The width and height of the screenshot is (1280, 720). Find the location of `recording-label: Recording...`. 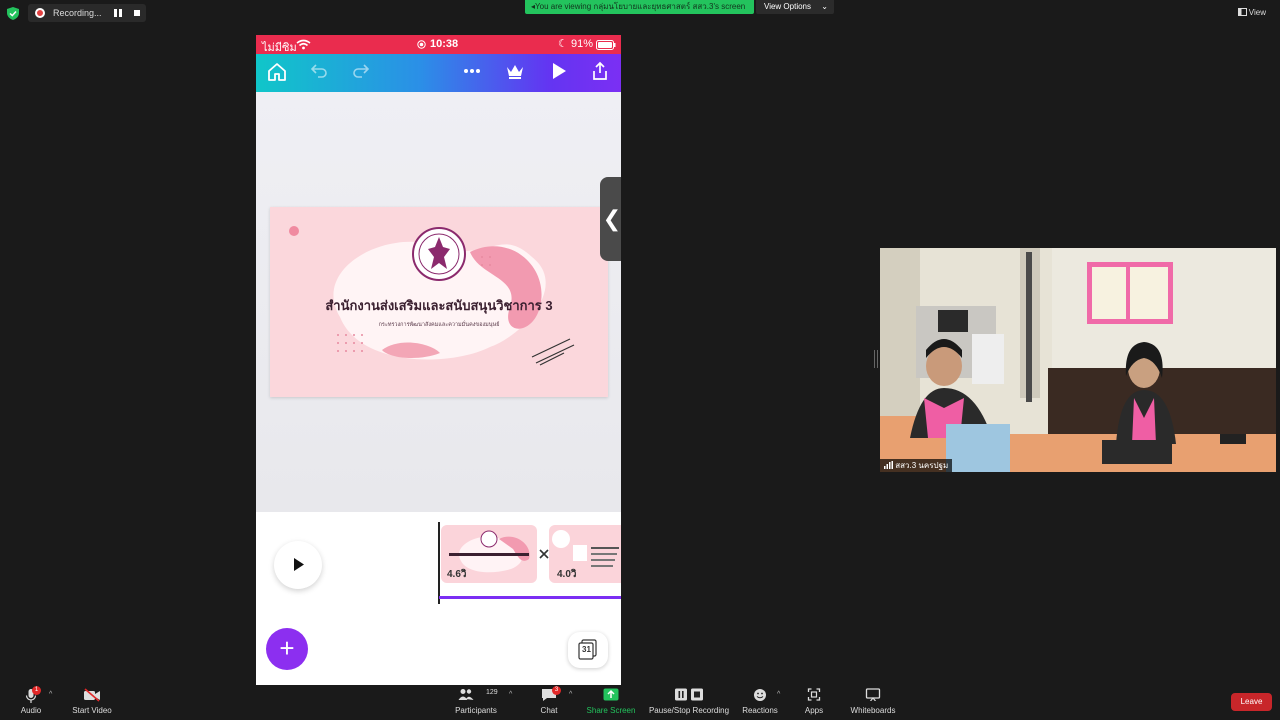

recording-label: Recording... is located at coordinates (77, 13).